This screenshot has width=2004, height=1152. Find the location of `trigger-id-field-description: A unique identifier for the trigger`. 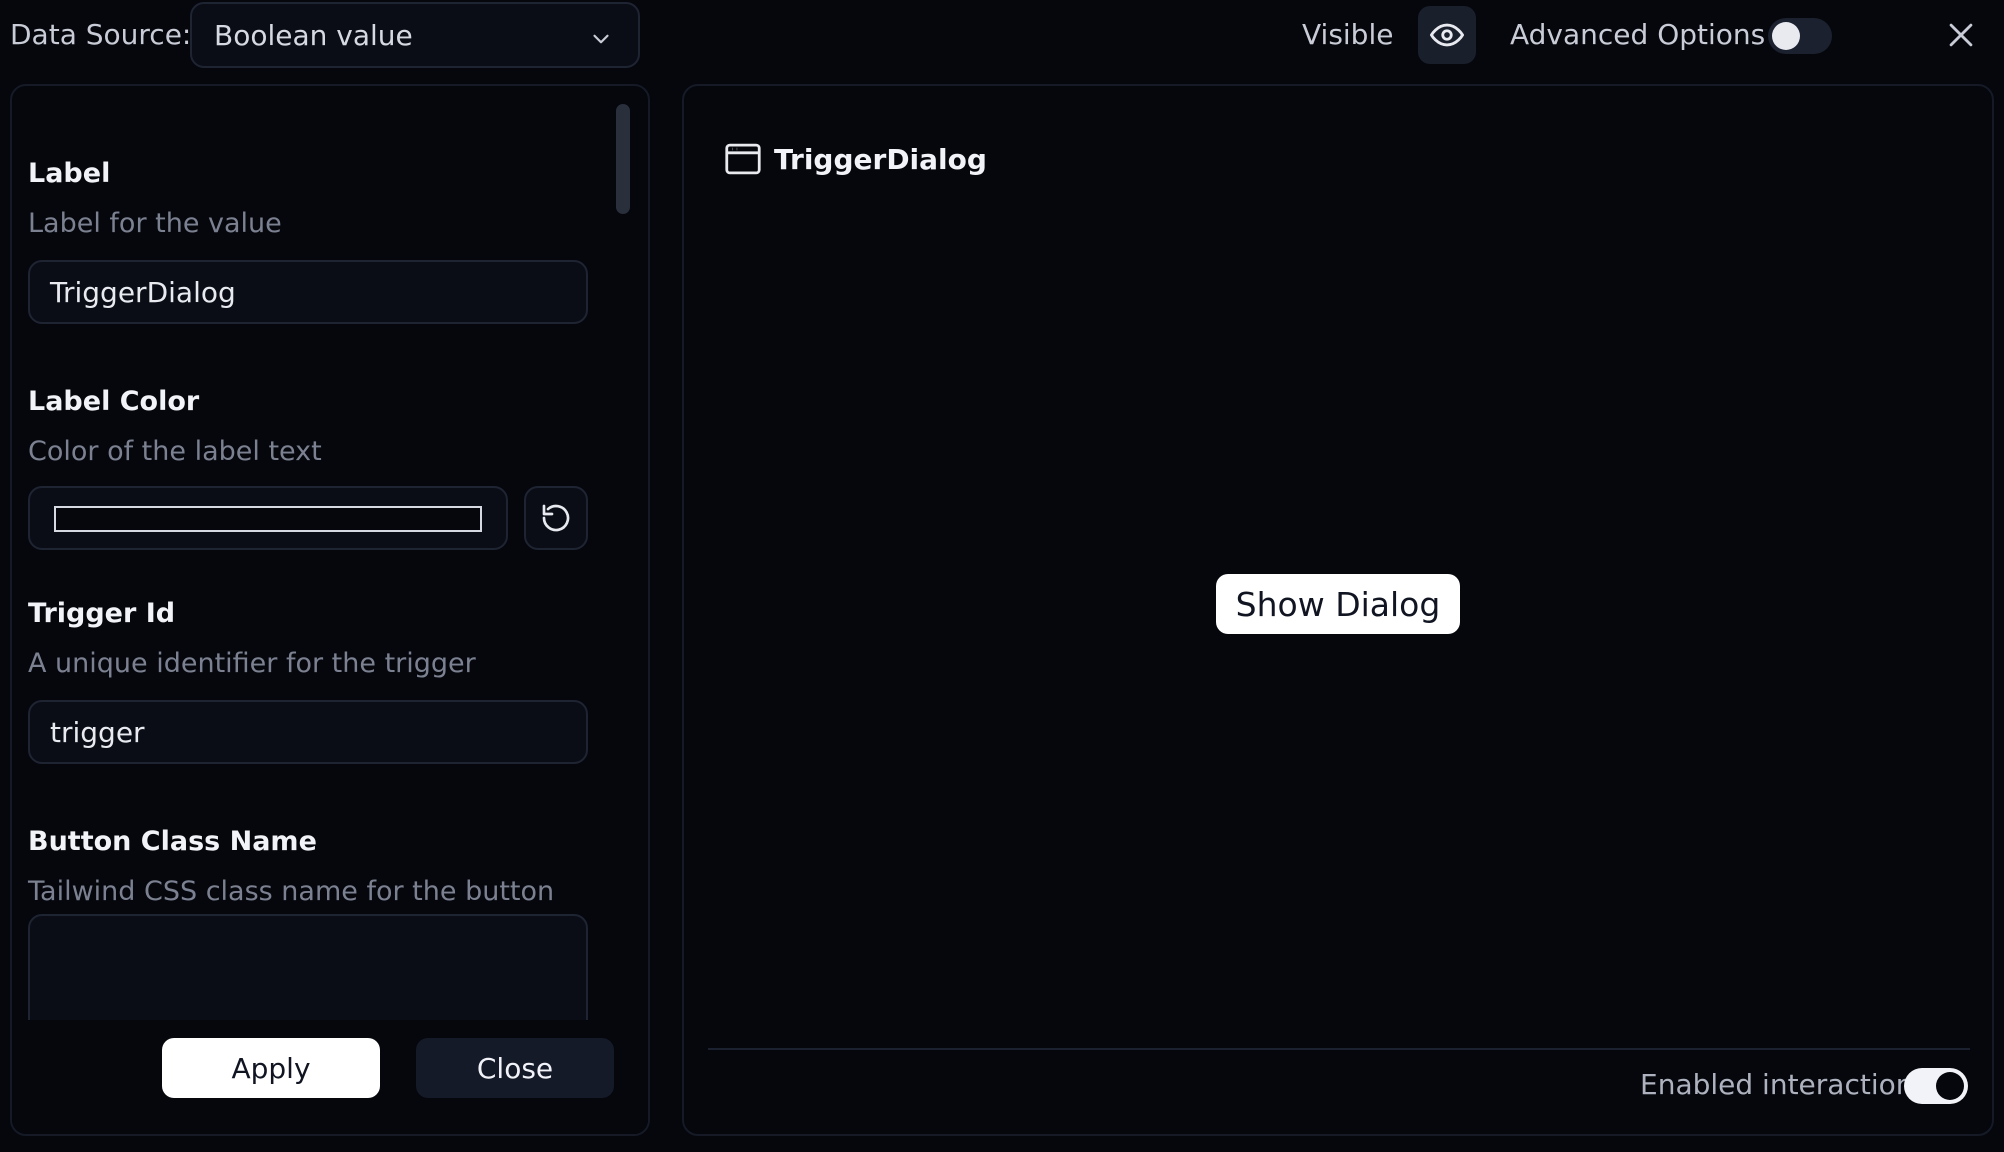

trigger-id-field-description: A unique identifier for the trigger is located at coordinates (252, 663).